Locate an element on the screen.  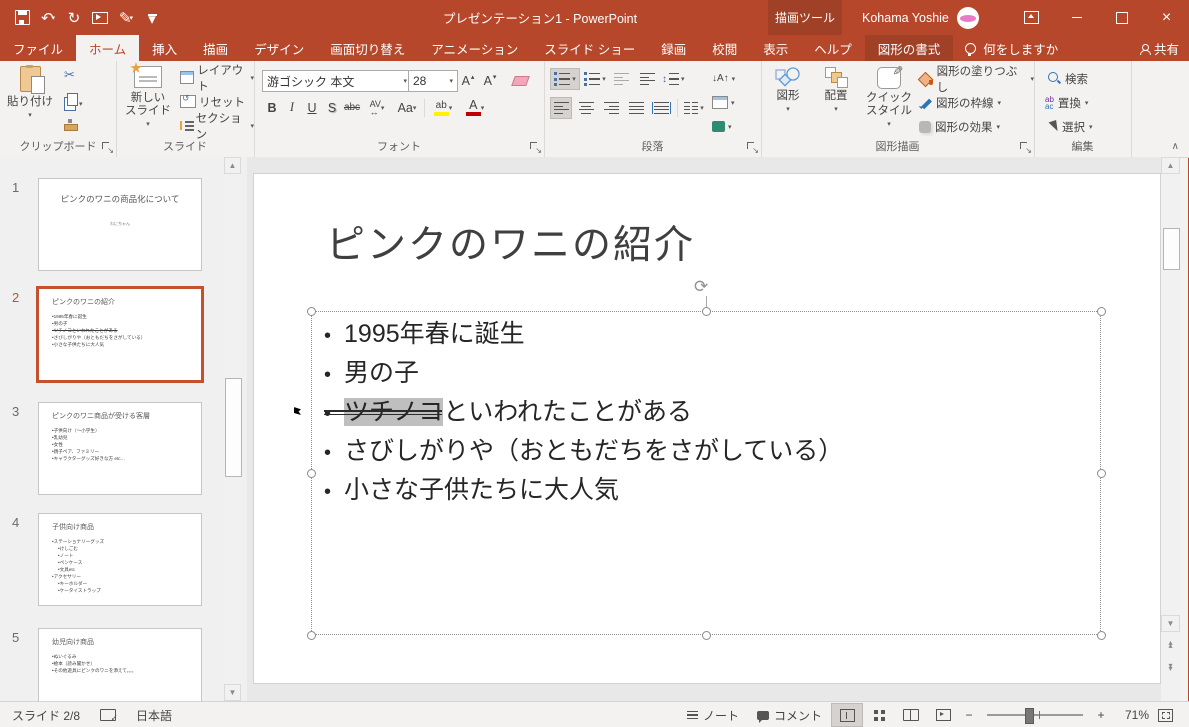
thumbnail-scrollbar-thumb is located at coordinates (233, 427).